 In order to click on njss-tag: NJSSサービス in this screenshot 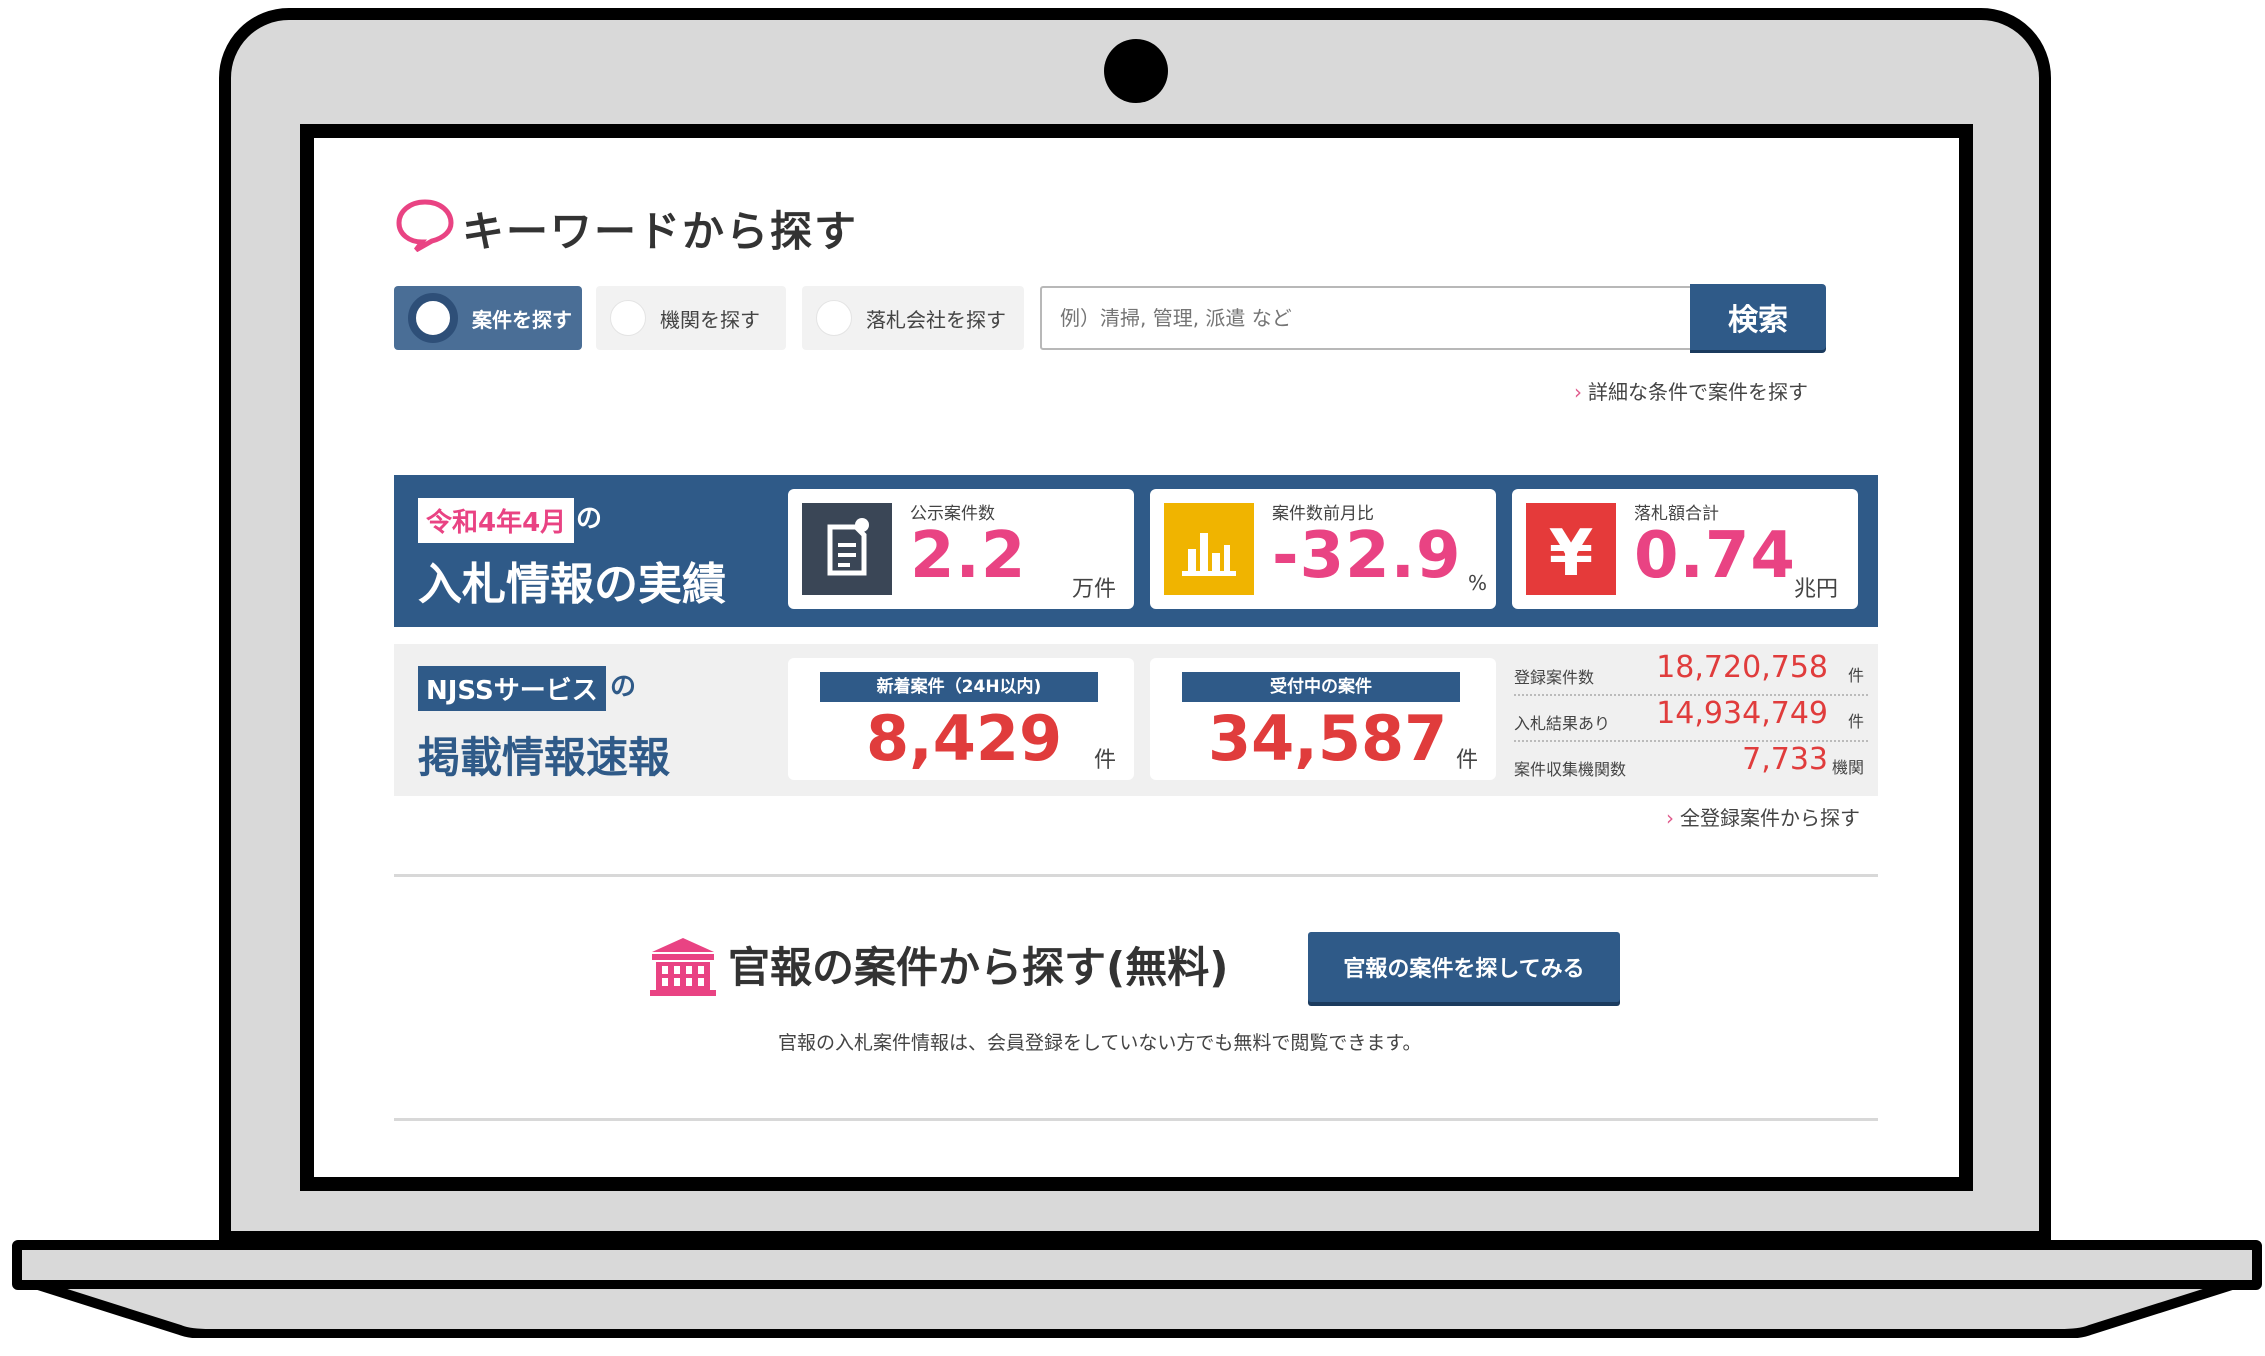, I will do `click(512, 688)`.